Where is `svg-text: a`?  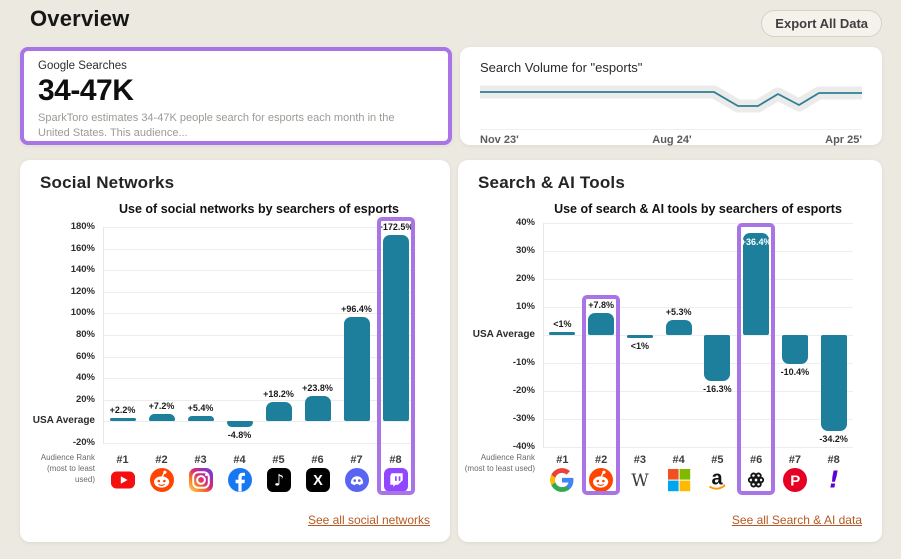
svg-text: a is located at coordinates (718, 479).